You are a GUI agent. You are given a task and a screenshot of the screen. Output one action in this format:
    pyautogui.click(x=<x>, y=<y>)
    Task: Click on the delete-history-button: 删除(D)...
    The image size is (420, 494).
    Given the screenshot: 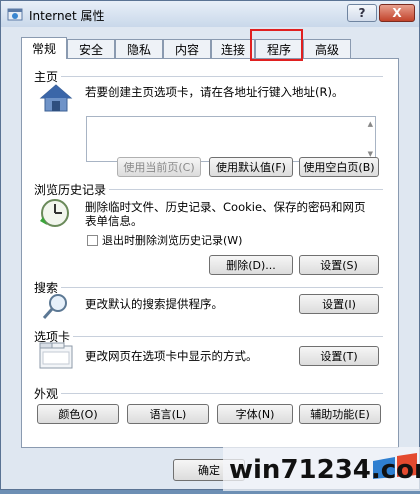 What is the action you would take?
    pyautogui.click(x=251, y=265)
    